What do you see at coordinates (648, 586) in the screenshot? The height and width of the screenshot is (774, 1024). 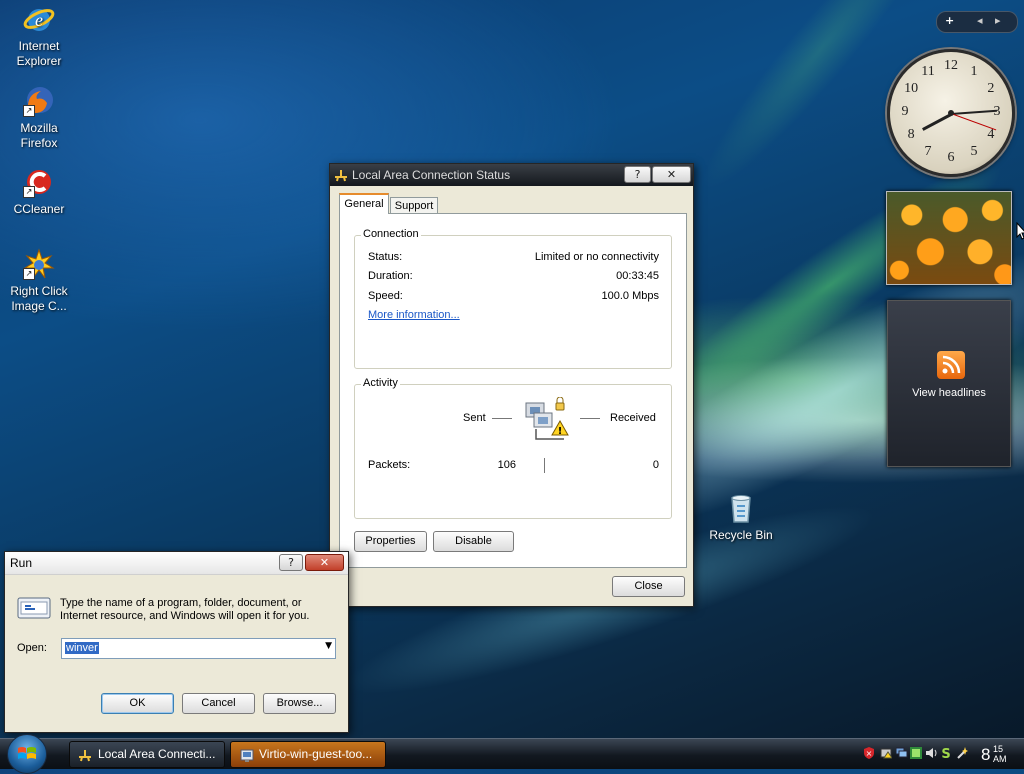 I see `close-dialog-button: Close` at bounding box center [648, 586].